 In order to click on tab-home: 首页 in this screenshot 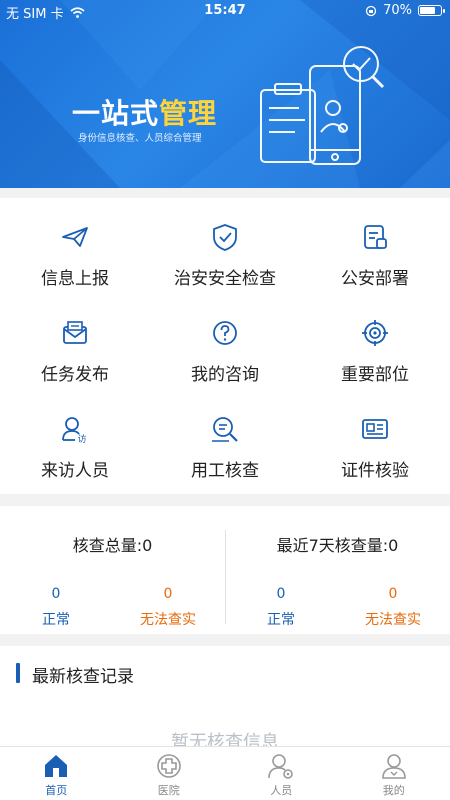, I will do `click(56, 773)`.